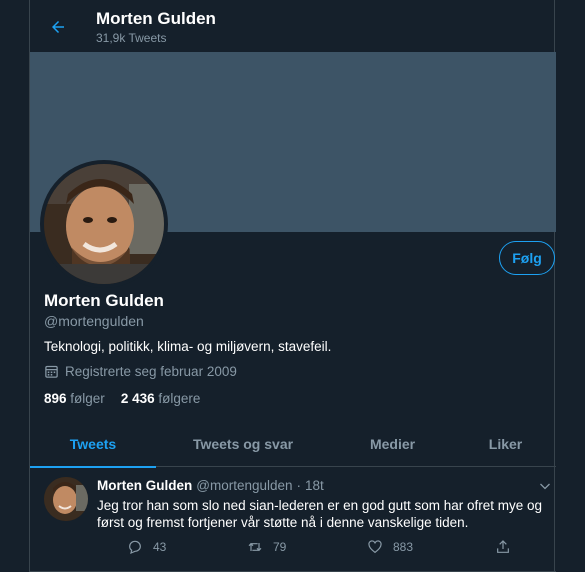 The width and height of the screenshot is (585, 572). What do you see at coordinates (156, 18) in the screenshot?
I see `page-title: Morten Gulden` at bounding box center [156, 18].